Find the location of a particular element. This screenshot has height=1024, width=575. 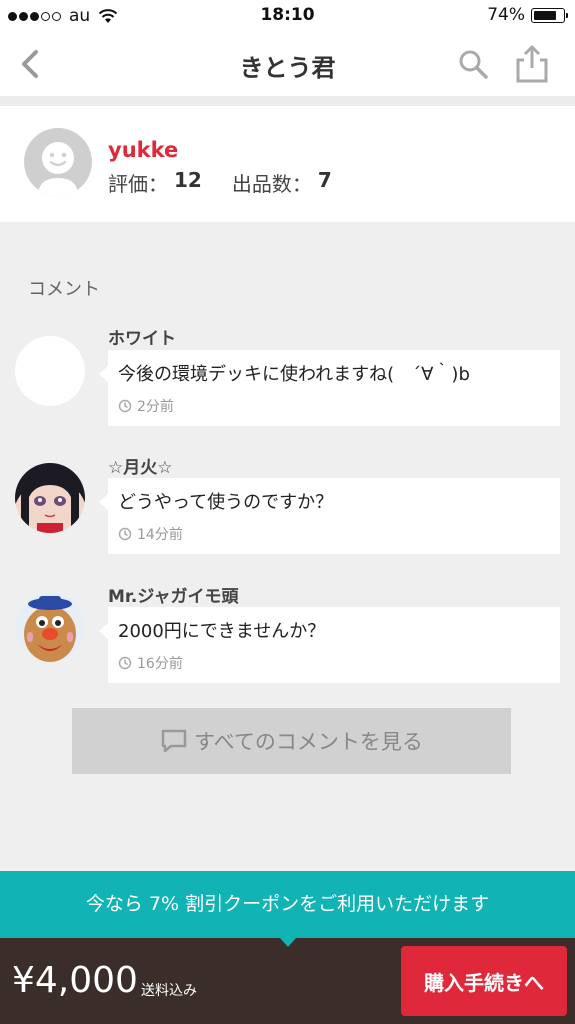

view-all-comments-button: すべてのコメントを見る is located at coordinates (291, 741).